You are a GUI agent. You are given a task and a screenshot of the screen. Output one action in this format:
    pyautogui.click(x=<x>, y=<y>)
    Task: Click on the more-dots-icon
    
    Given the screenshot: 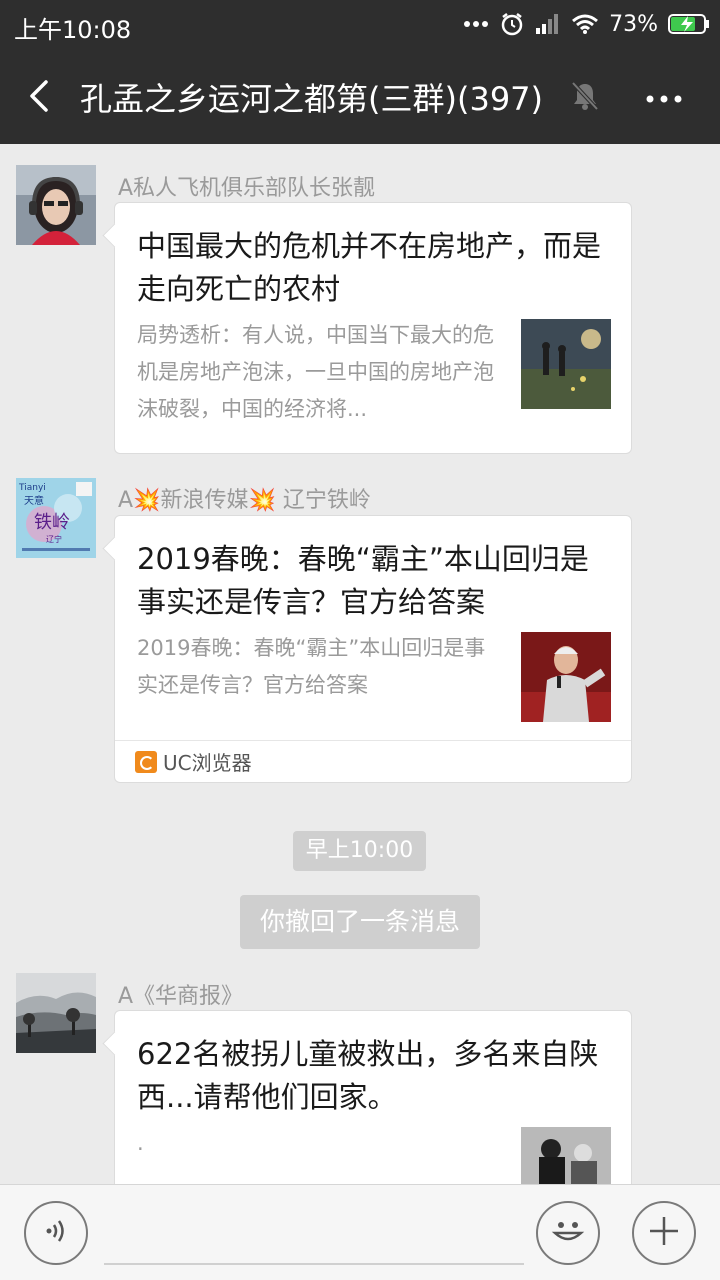 What is the action you would take?
    pyautogui.click(x=476, y=24)
    